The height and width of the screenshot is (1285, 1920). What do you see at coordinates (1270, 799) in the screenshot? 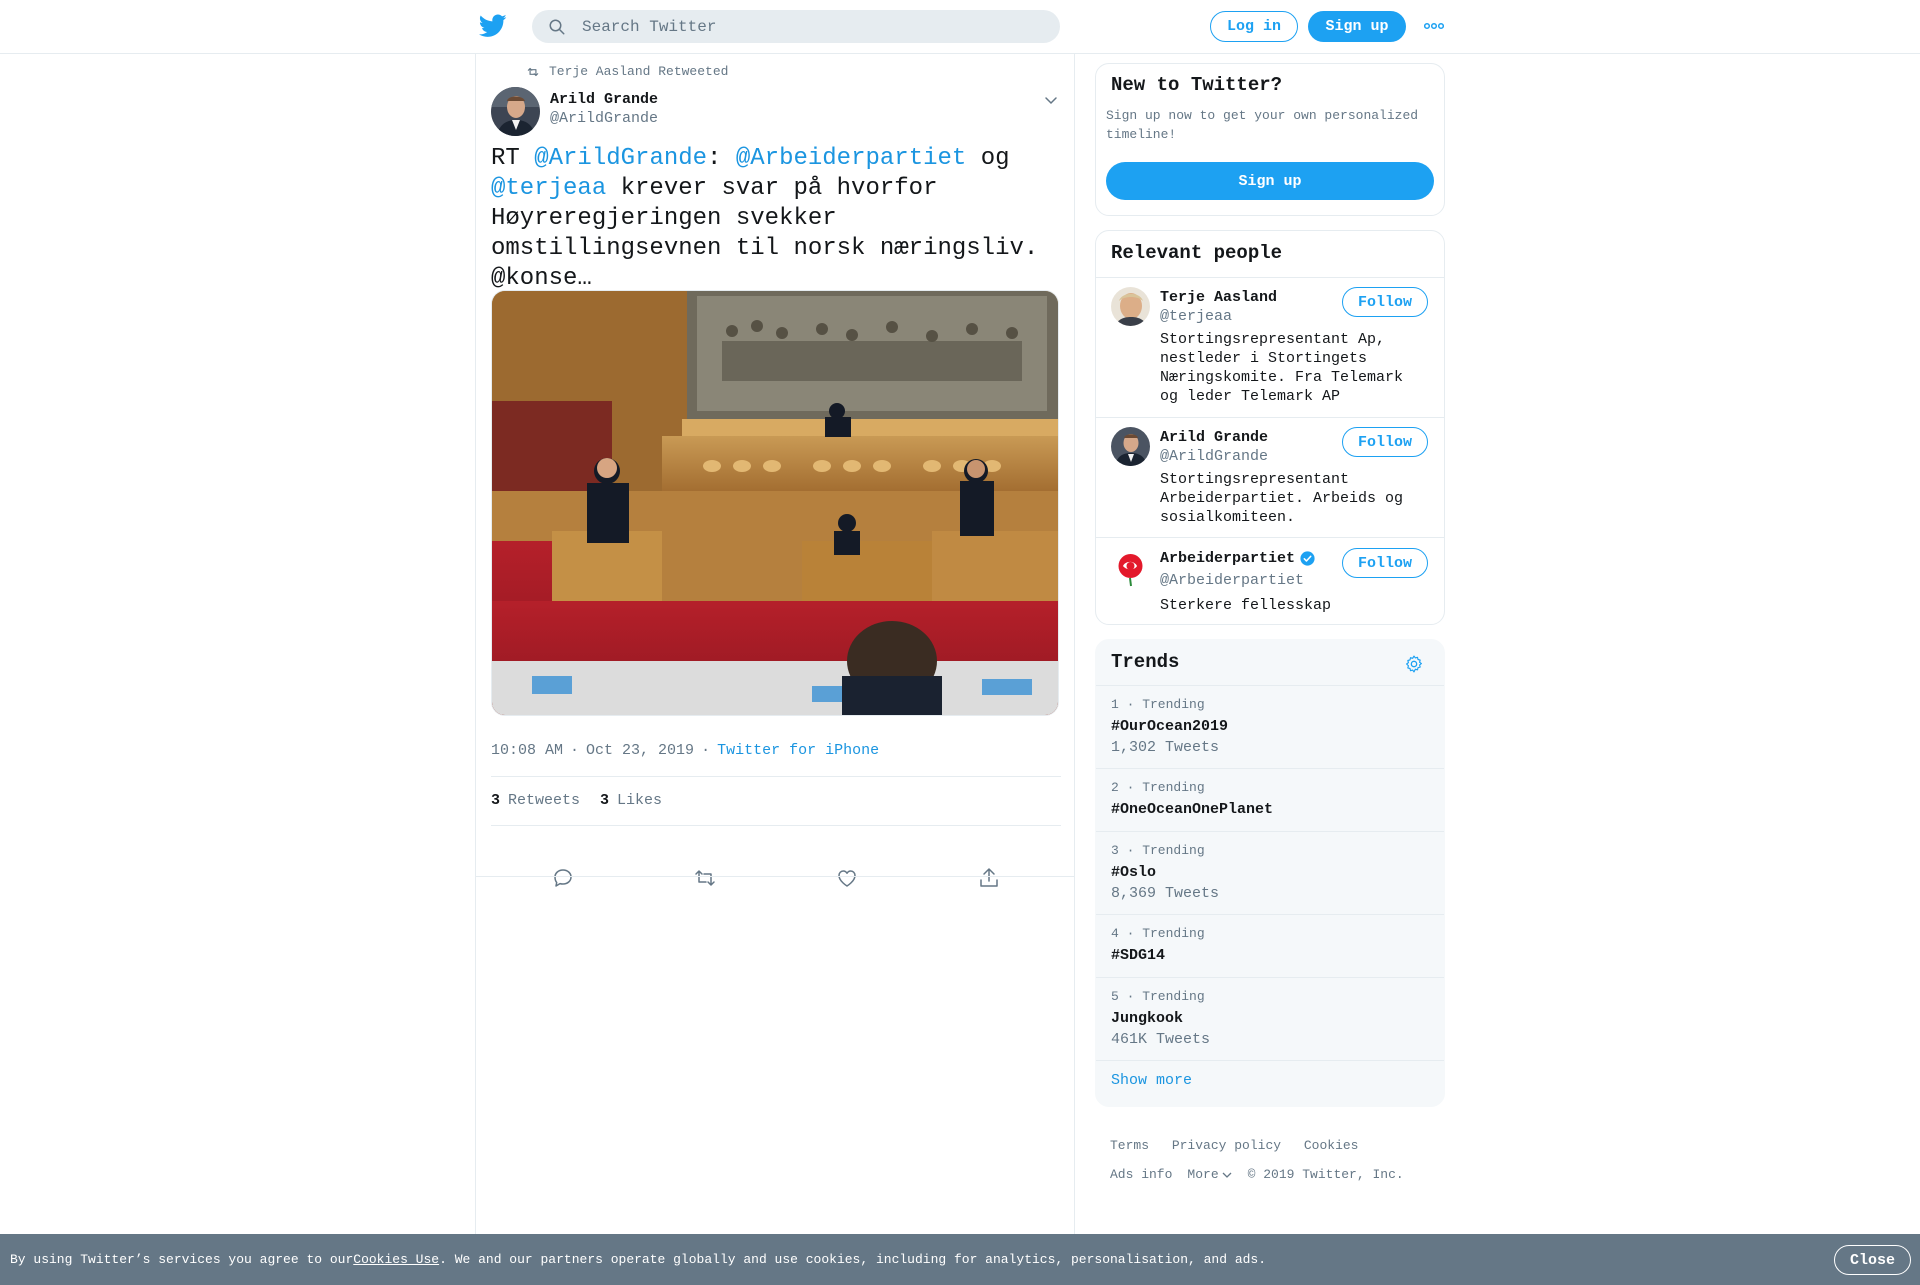
I see `trend-item: 2 · Trending #OneOceanOnePlanet` at bounding box center [1270, 799].